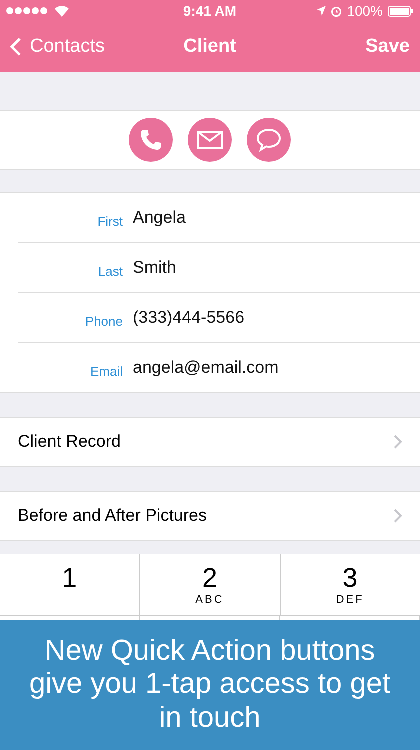 The width and height of the screenshot is (420, 750). I want to click on envelope-icon, so click(210, 140).